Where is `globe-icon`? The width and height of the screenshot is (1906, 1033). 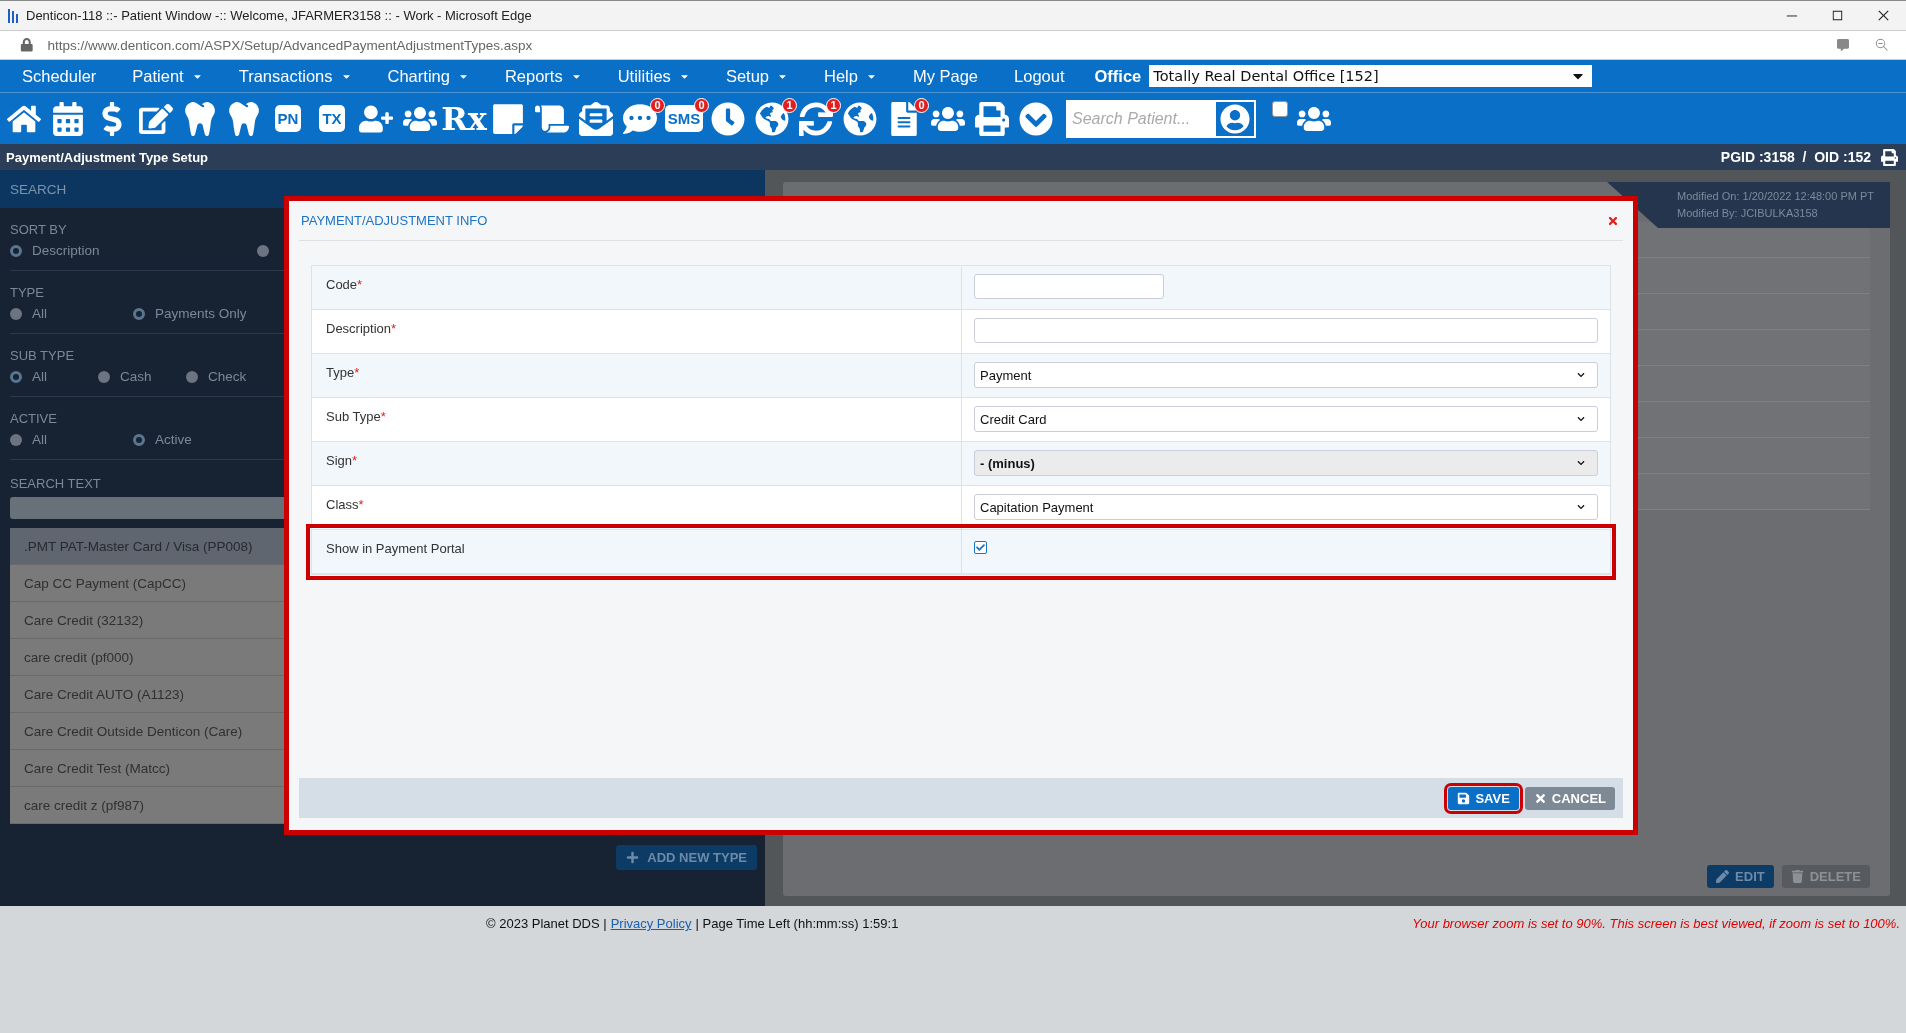
globe-icon is located at coordinates (860, 118).